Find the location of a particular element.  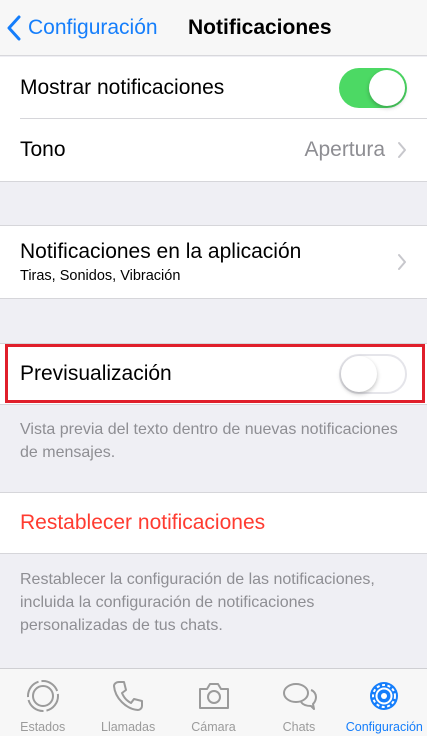

tab-configuracion: Configuración is located at coordinates (384, 702).